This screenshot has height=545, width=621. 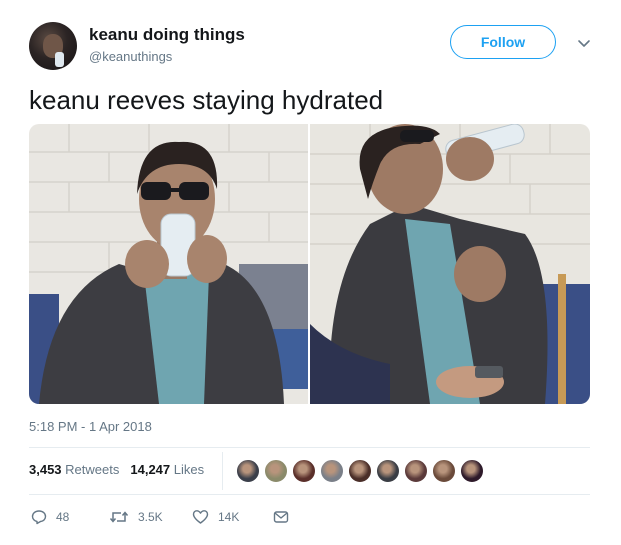 I want to click on follow-button: Follow, so click(x=503, y=42).